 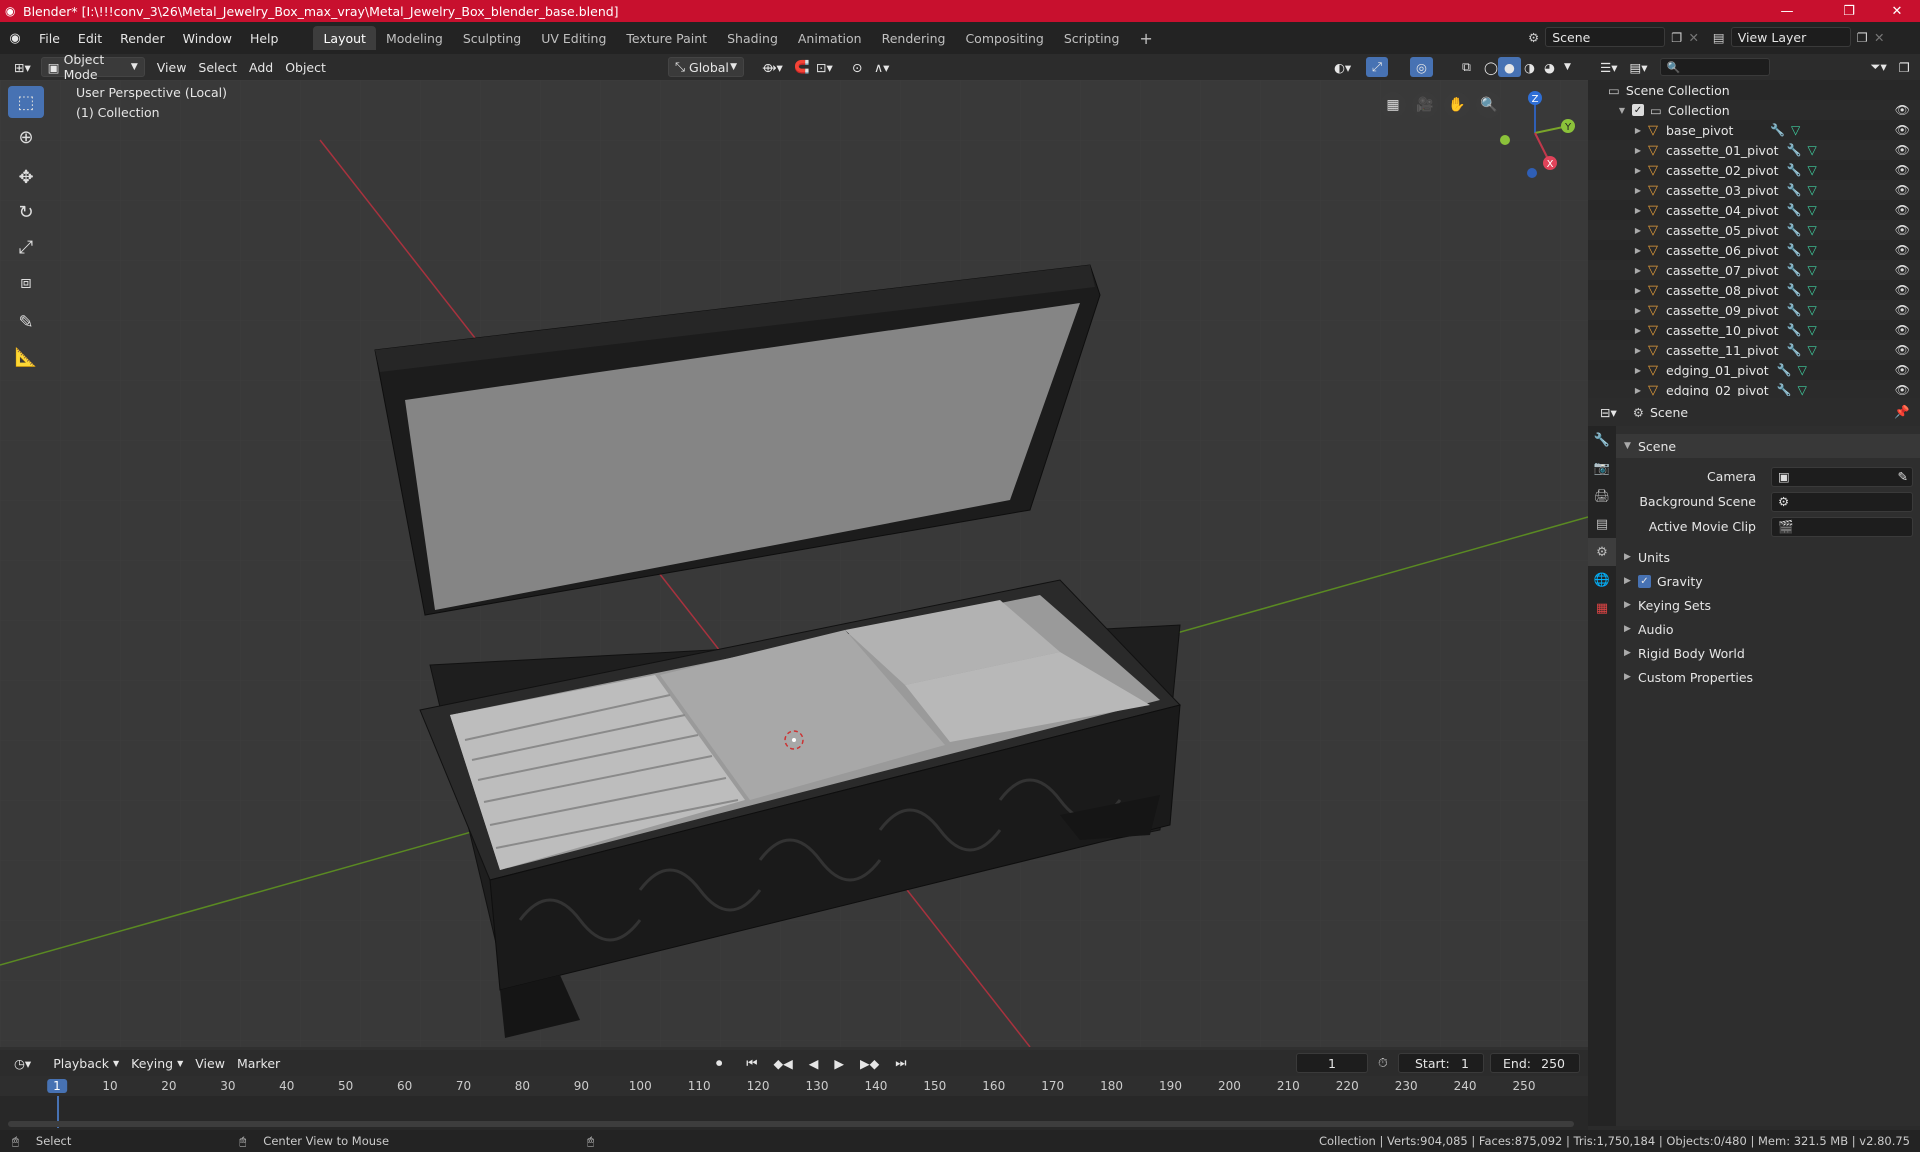 What do you see at coordinates (914, 38) in the screenshot?
I see `tab-rendering: Rendering` at bounding box center [914, 38].